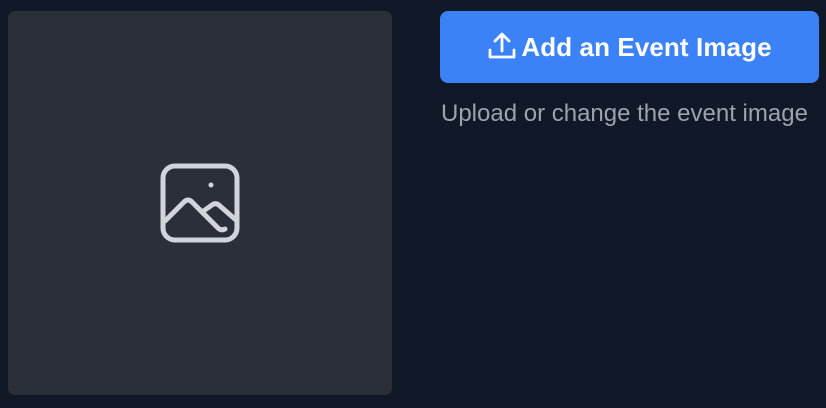  I want to click on image-icon, so click(200, 203).